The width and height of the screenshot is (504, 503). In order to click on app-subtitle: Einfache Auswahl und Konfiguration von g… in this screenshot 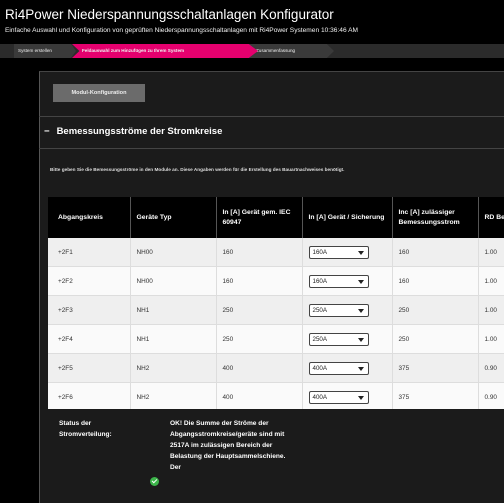, I will do `click(181, 30)`.